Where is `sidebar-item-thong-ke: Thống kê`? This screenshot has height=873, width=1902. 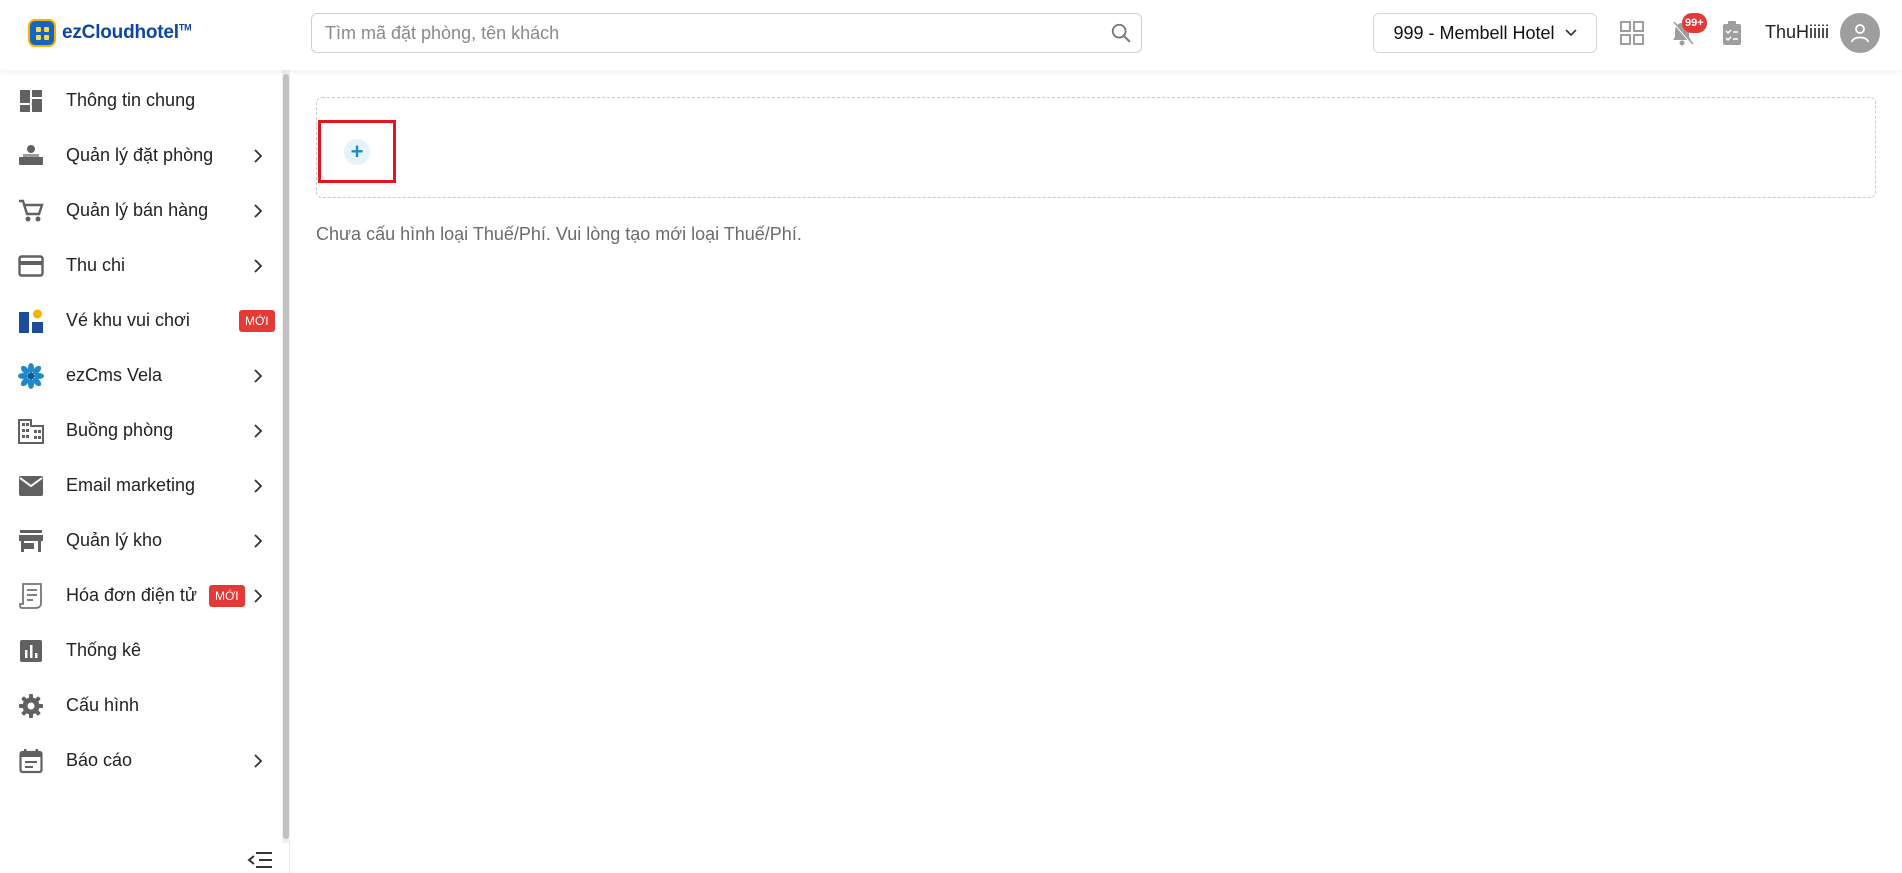 sidebar-item-thong-ke: Thống kê is located at coordinates (140, 650).